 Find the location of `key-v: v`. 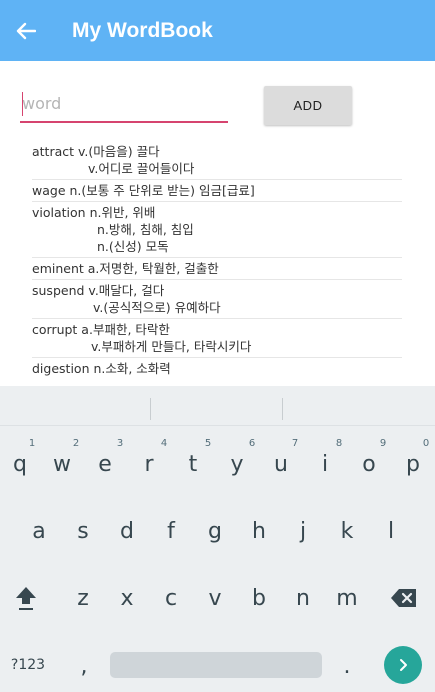

key-v: v is located at coordinates (215, 598).